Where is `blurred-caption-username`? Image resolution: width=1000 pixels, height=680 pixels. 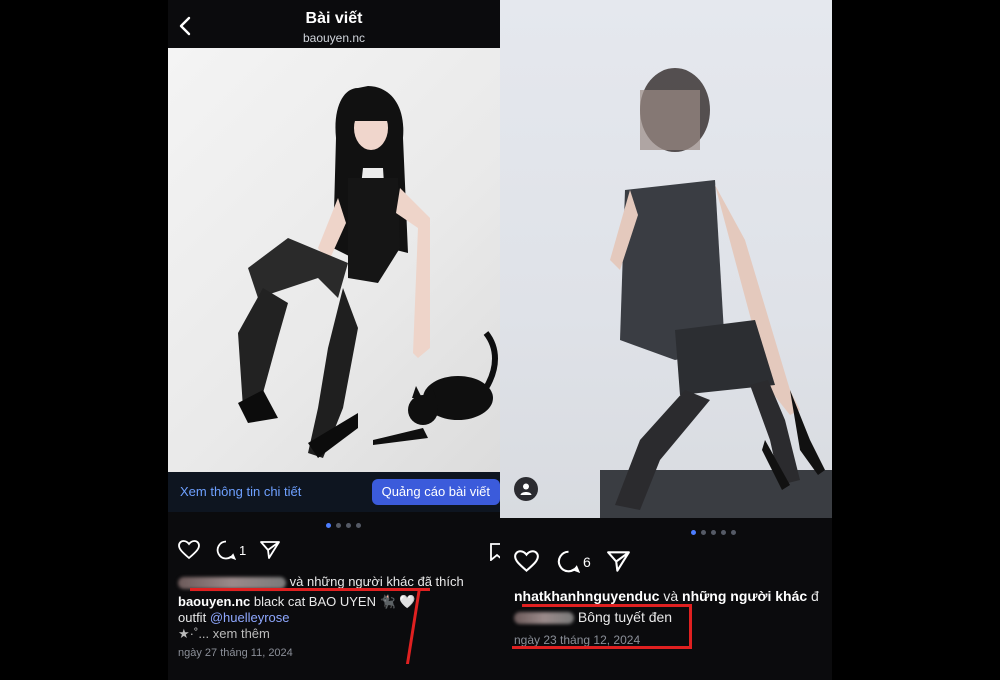 blurred-caption-username is located at coordinates (544, 618).